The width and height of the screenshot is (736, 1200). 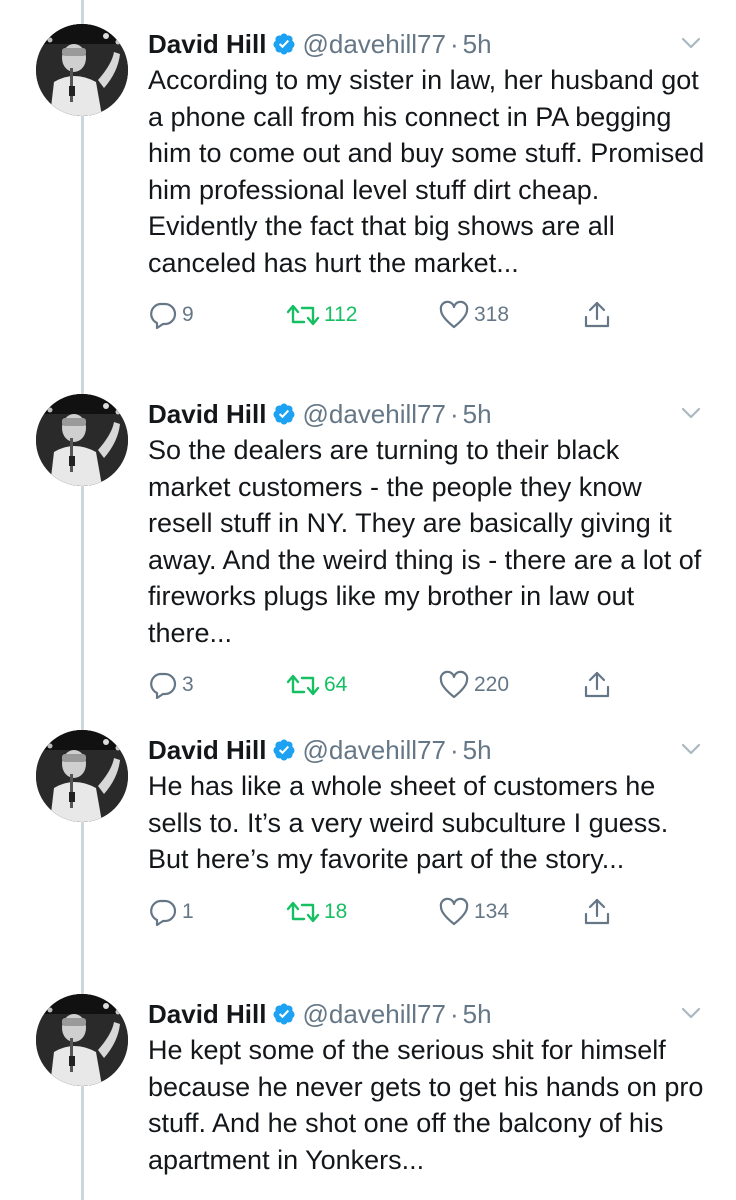 I want to click on retweet-count: 112, so click(x=341, y=314).